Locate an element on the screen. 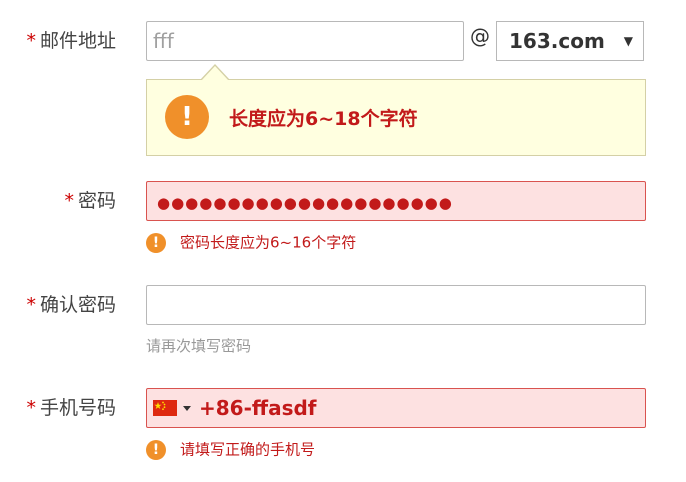 Image resolution: width=686 pixels, height=482 pixels. confirm-password-hint: 请再次填写密码 is located at coordinates (199, 346).